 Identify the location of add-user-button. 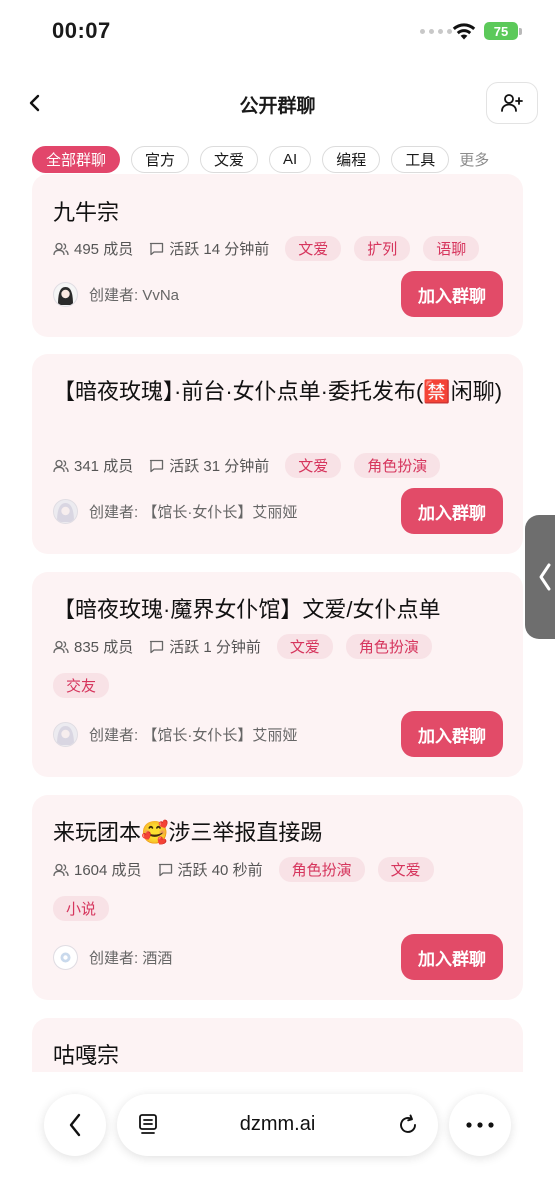
(512, 103).